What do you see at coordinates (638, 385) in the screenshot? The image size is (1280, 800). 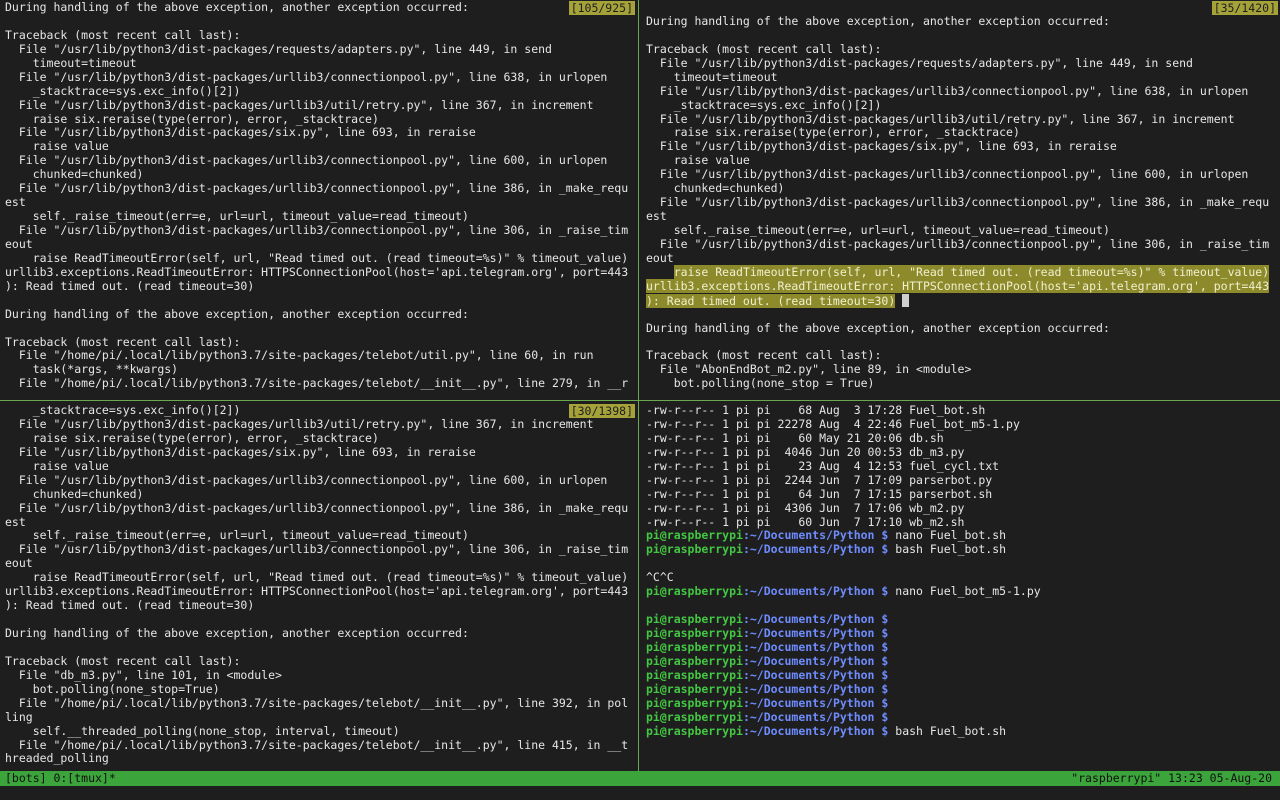 I see `pane-divider-vertical` at bounding box center [638, 385].